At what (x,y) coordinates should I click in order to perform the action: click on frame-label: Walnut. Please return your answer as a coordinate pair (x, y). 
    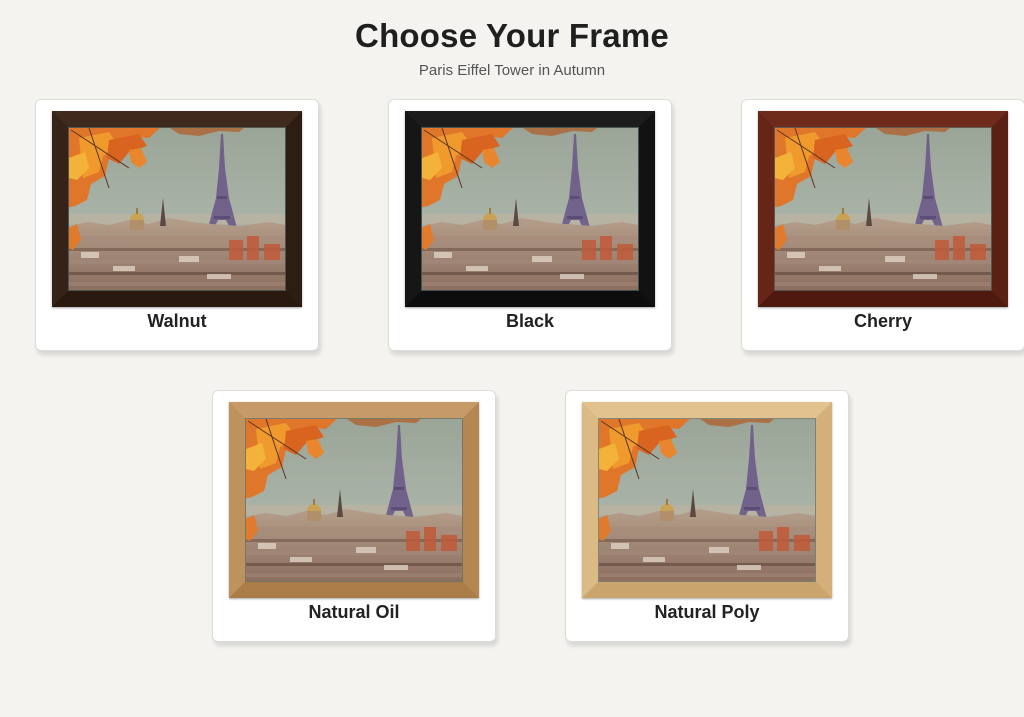
    Looking at the image, I should click on (177, 321).